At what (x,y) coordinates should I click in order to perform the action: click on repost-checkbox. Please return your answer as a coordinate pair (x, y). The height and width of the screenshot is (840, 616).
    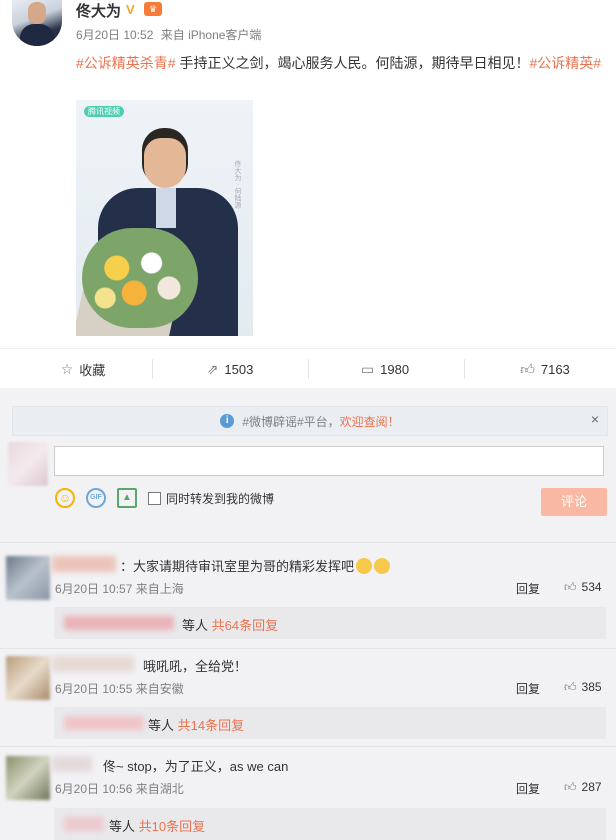
    Looking at the image, I should click on (154, 498).